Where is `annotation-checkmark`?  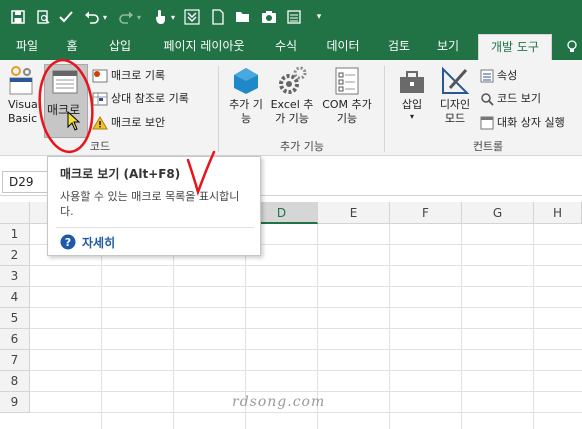
annotation-checkmark is located at coordinates (201, 173).